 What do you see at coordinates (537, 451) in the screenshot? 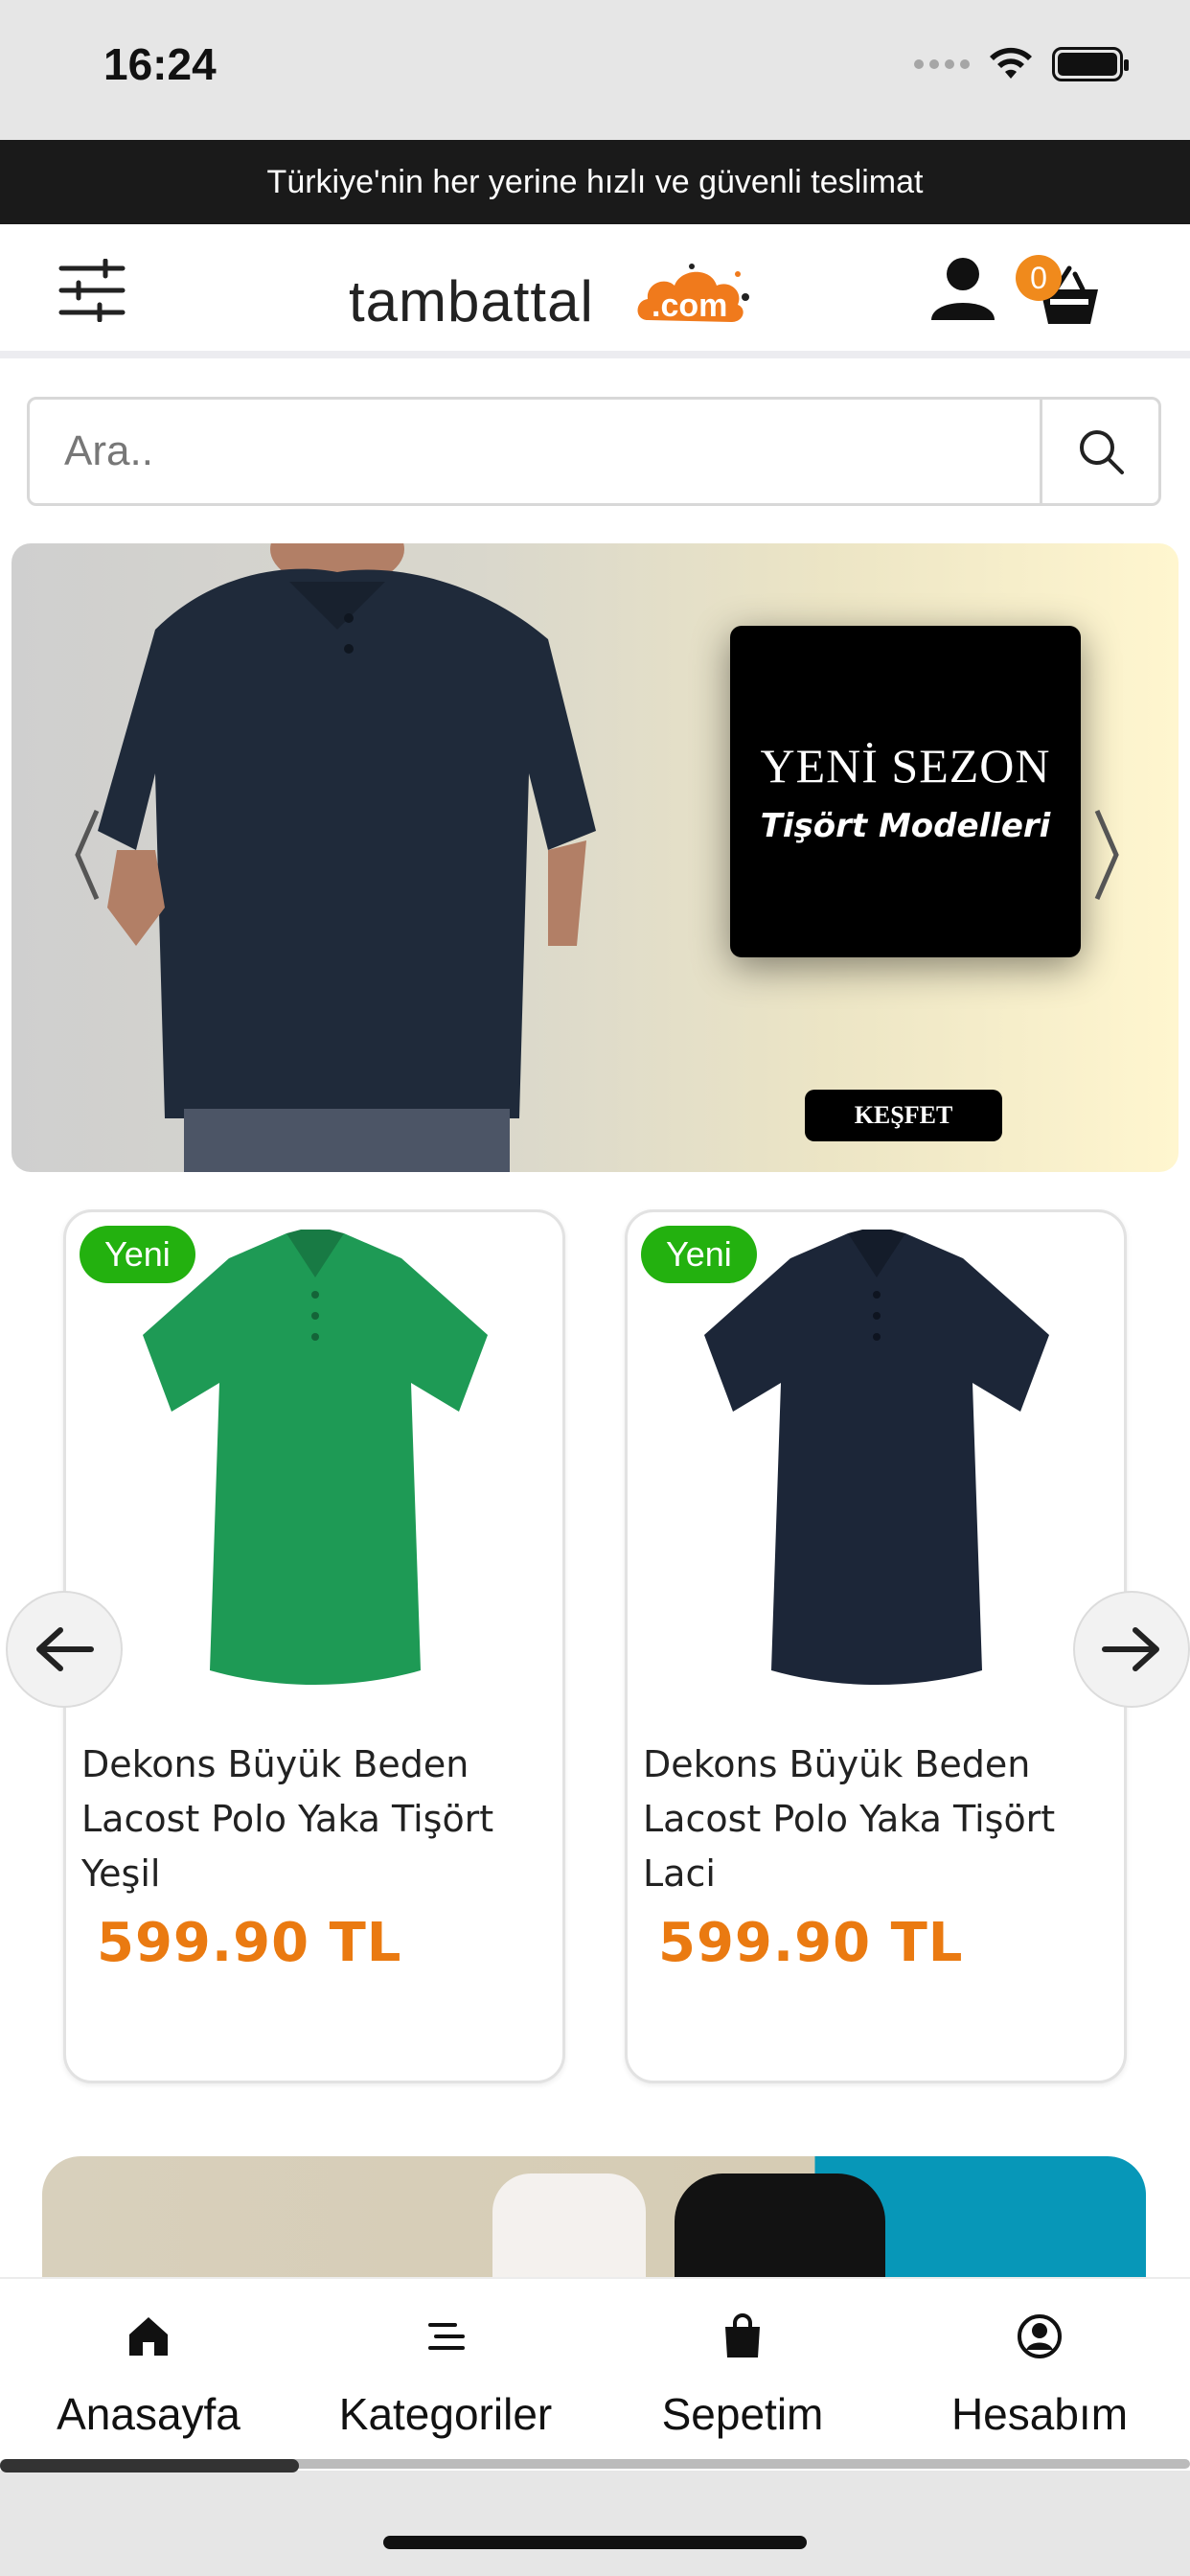
I see `search-input` at bounding box center [537, 451].